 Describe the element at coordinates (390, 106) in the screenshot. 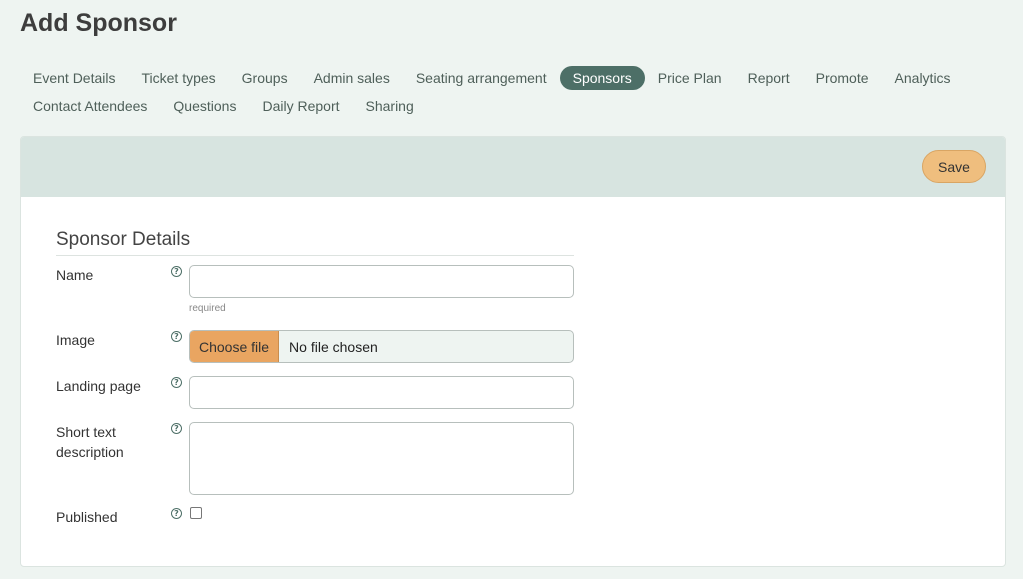

I see `tab-sharing: Sharing` at that location.